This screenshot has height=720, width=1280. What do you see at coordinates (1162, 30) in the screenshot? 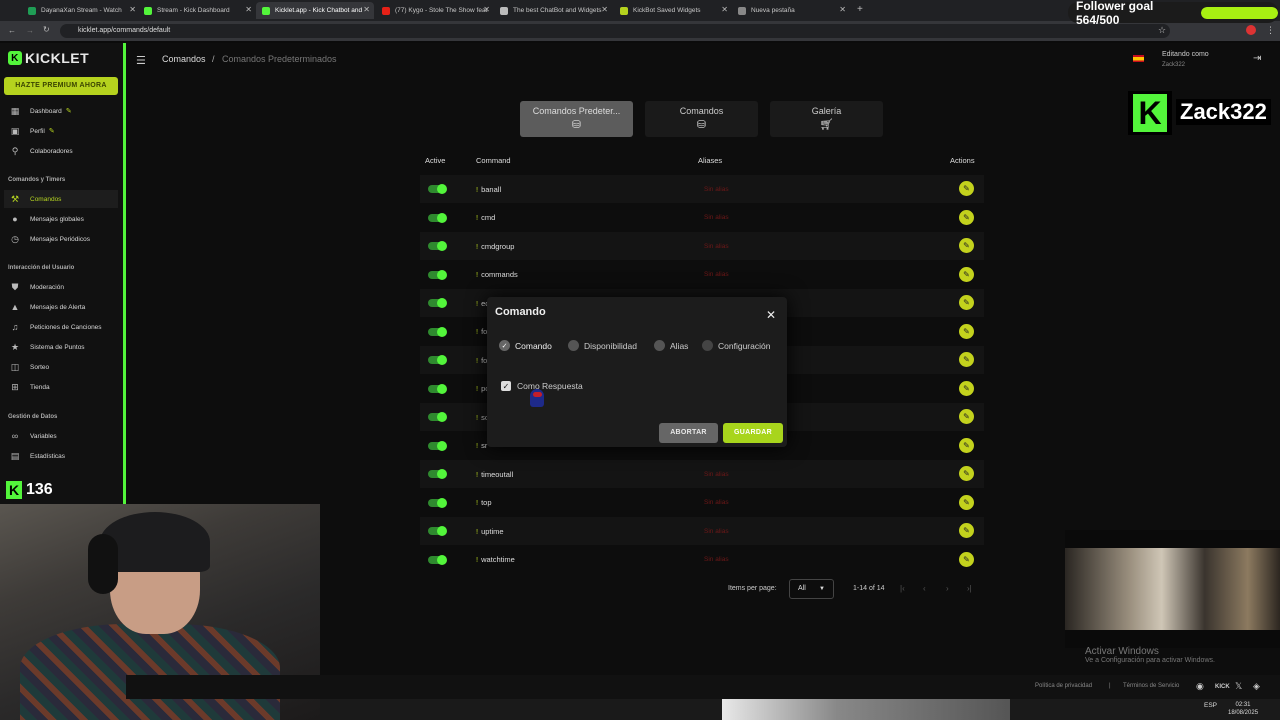
I see `star-icon: ☆` at bounding box center [1162, 30].